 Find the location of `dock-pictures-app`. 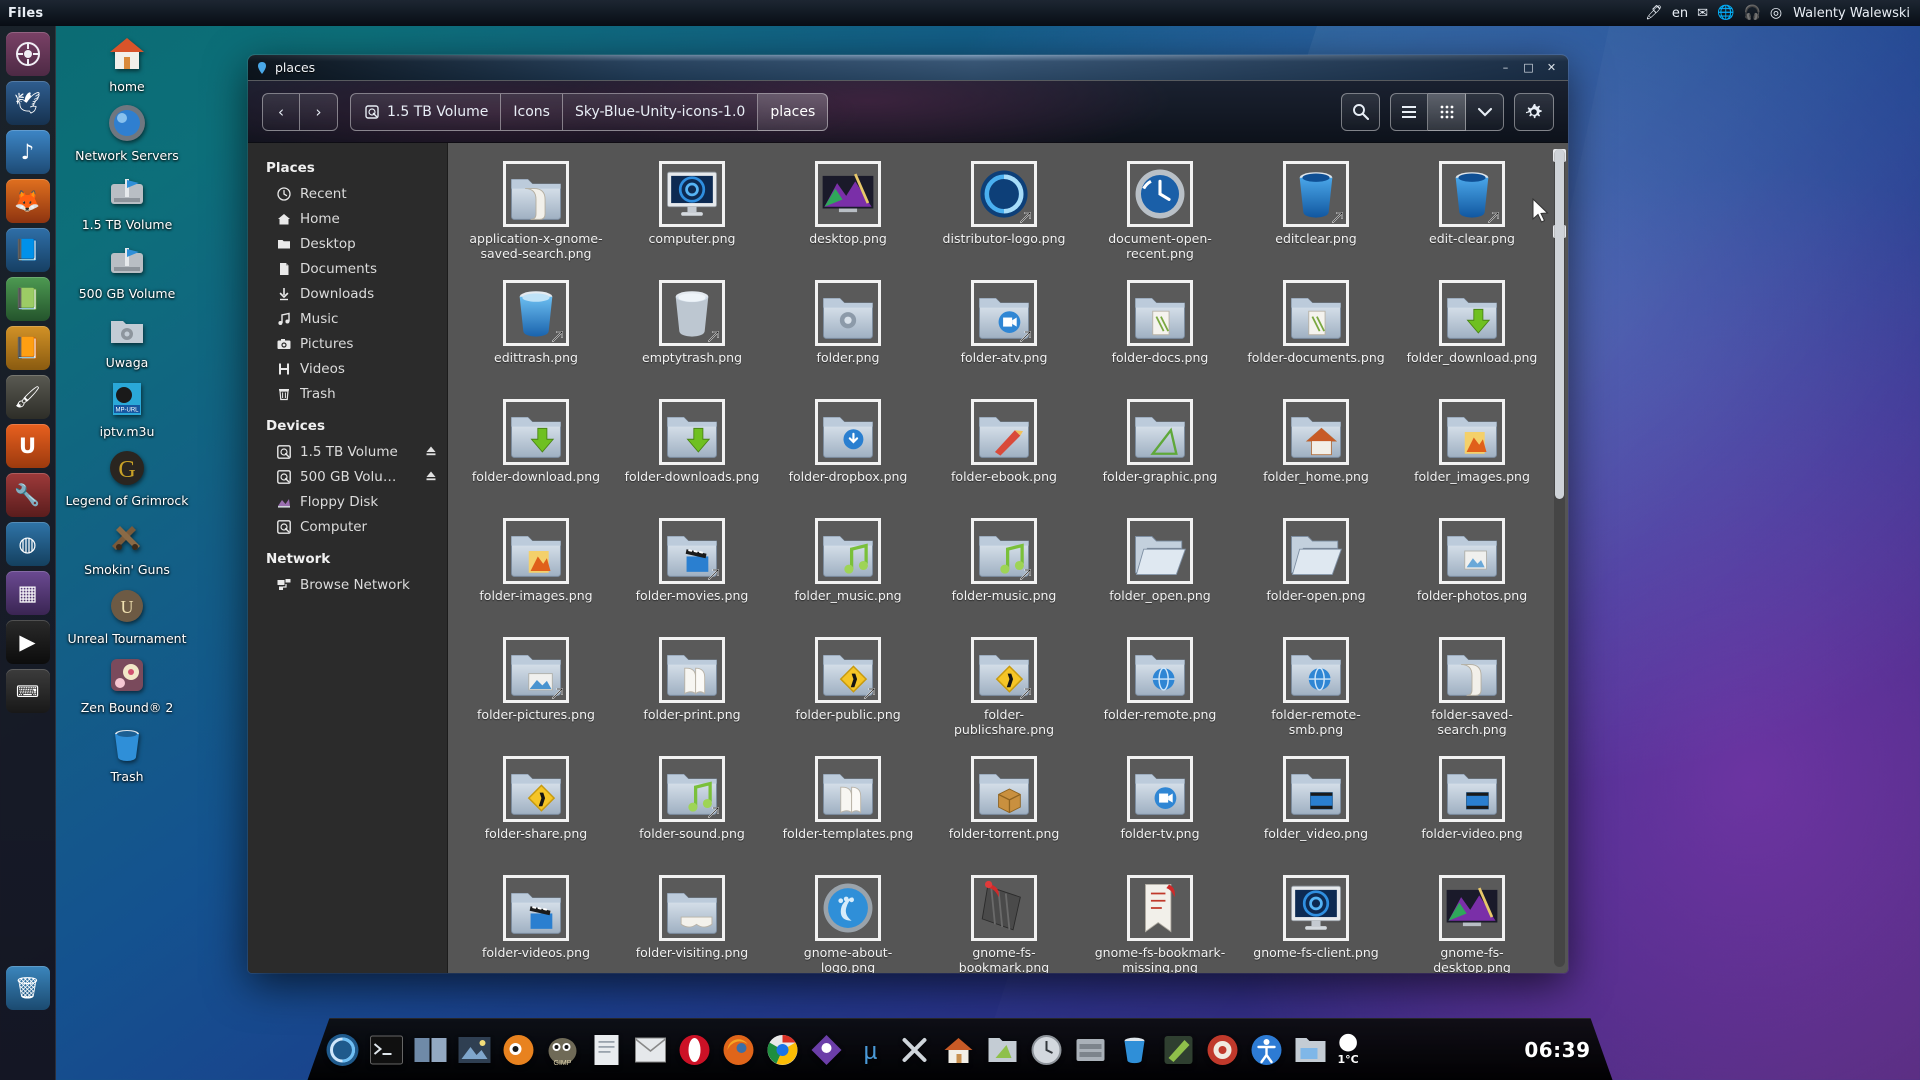

dock-pictures-app is located at coordinates (475, 1050).